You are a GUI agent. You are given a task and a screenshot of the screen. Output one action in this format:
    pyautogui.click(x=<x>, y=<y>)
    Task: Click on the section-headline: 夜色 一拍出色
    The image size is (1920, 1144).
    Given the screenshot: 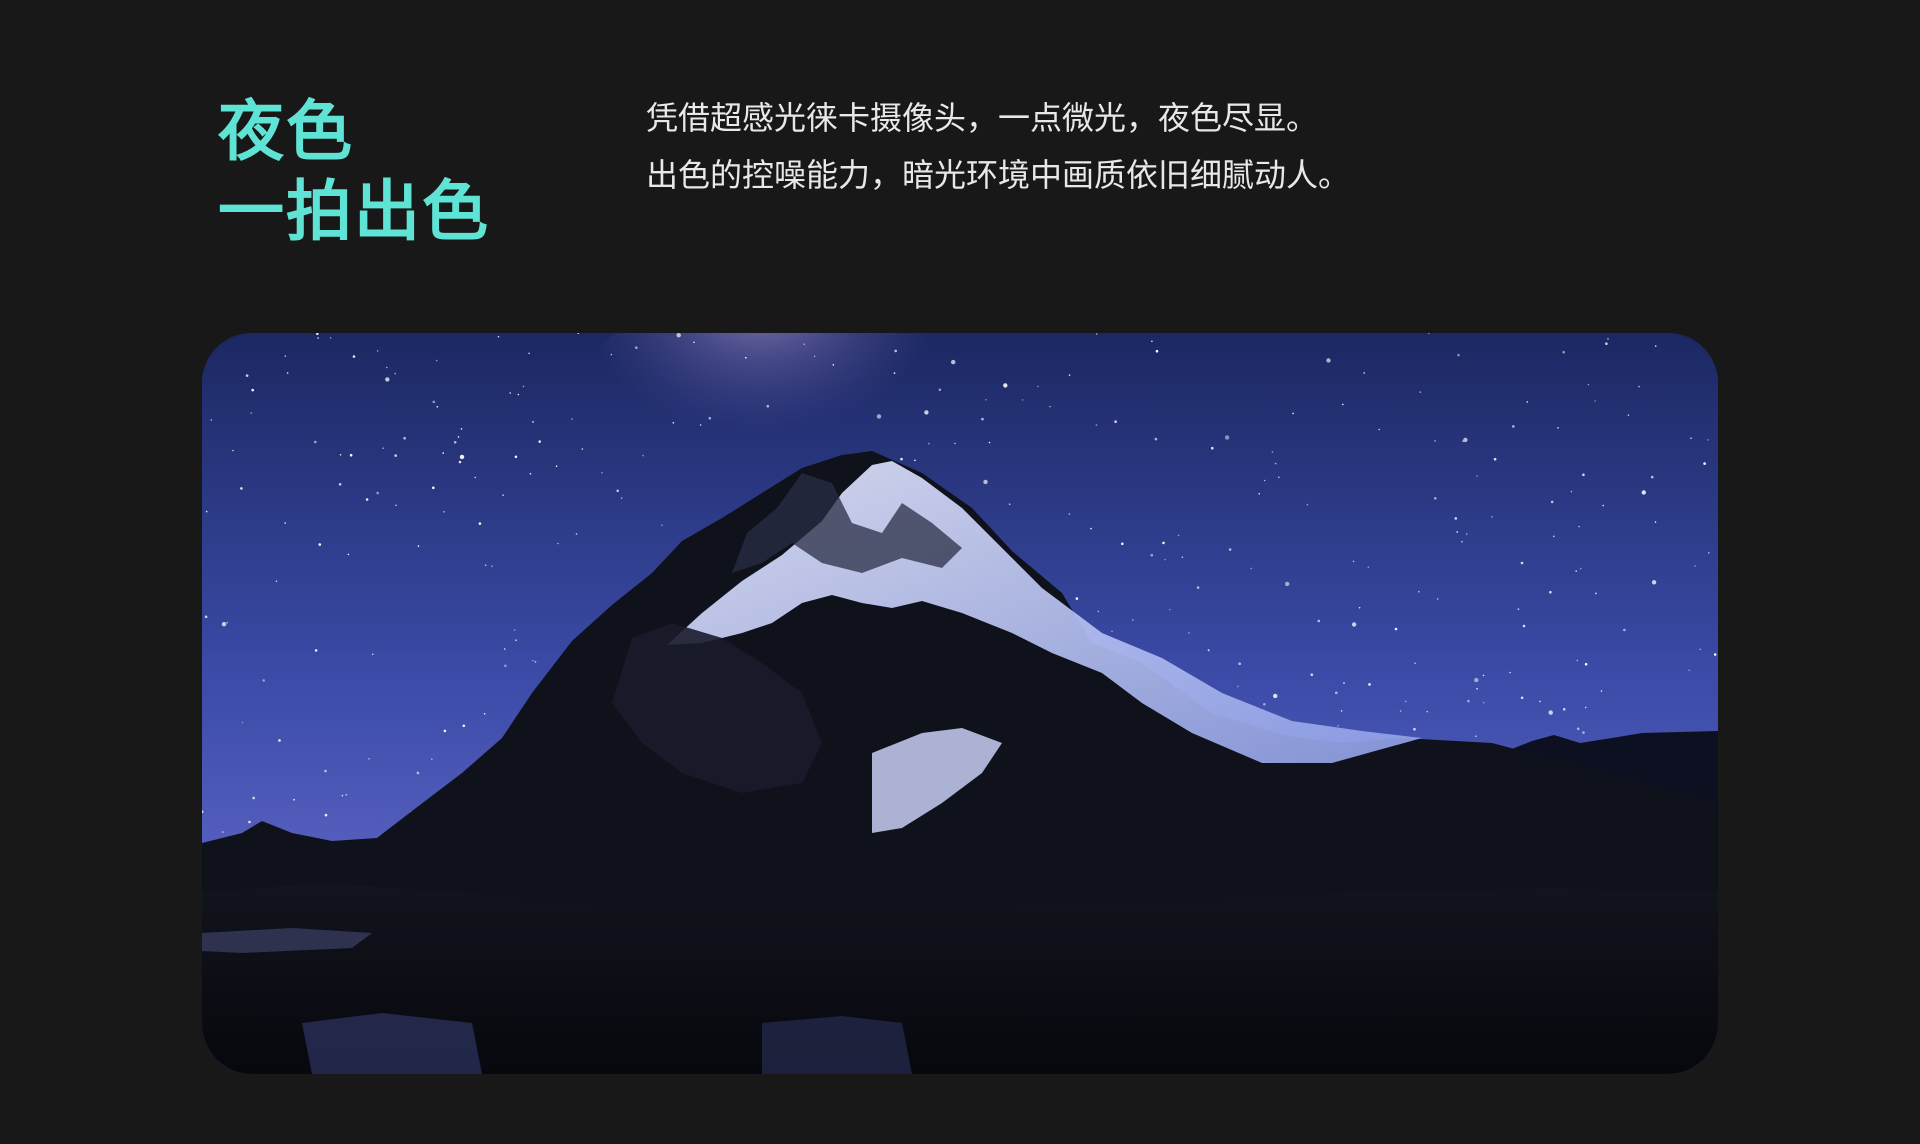 What is the action you would take?
    pyautogui.click(x=354, y=172)
    